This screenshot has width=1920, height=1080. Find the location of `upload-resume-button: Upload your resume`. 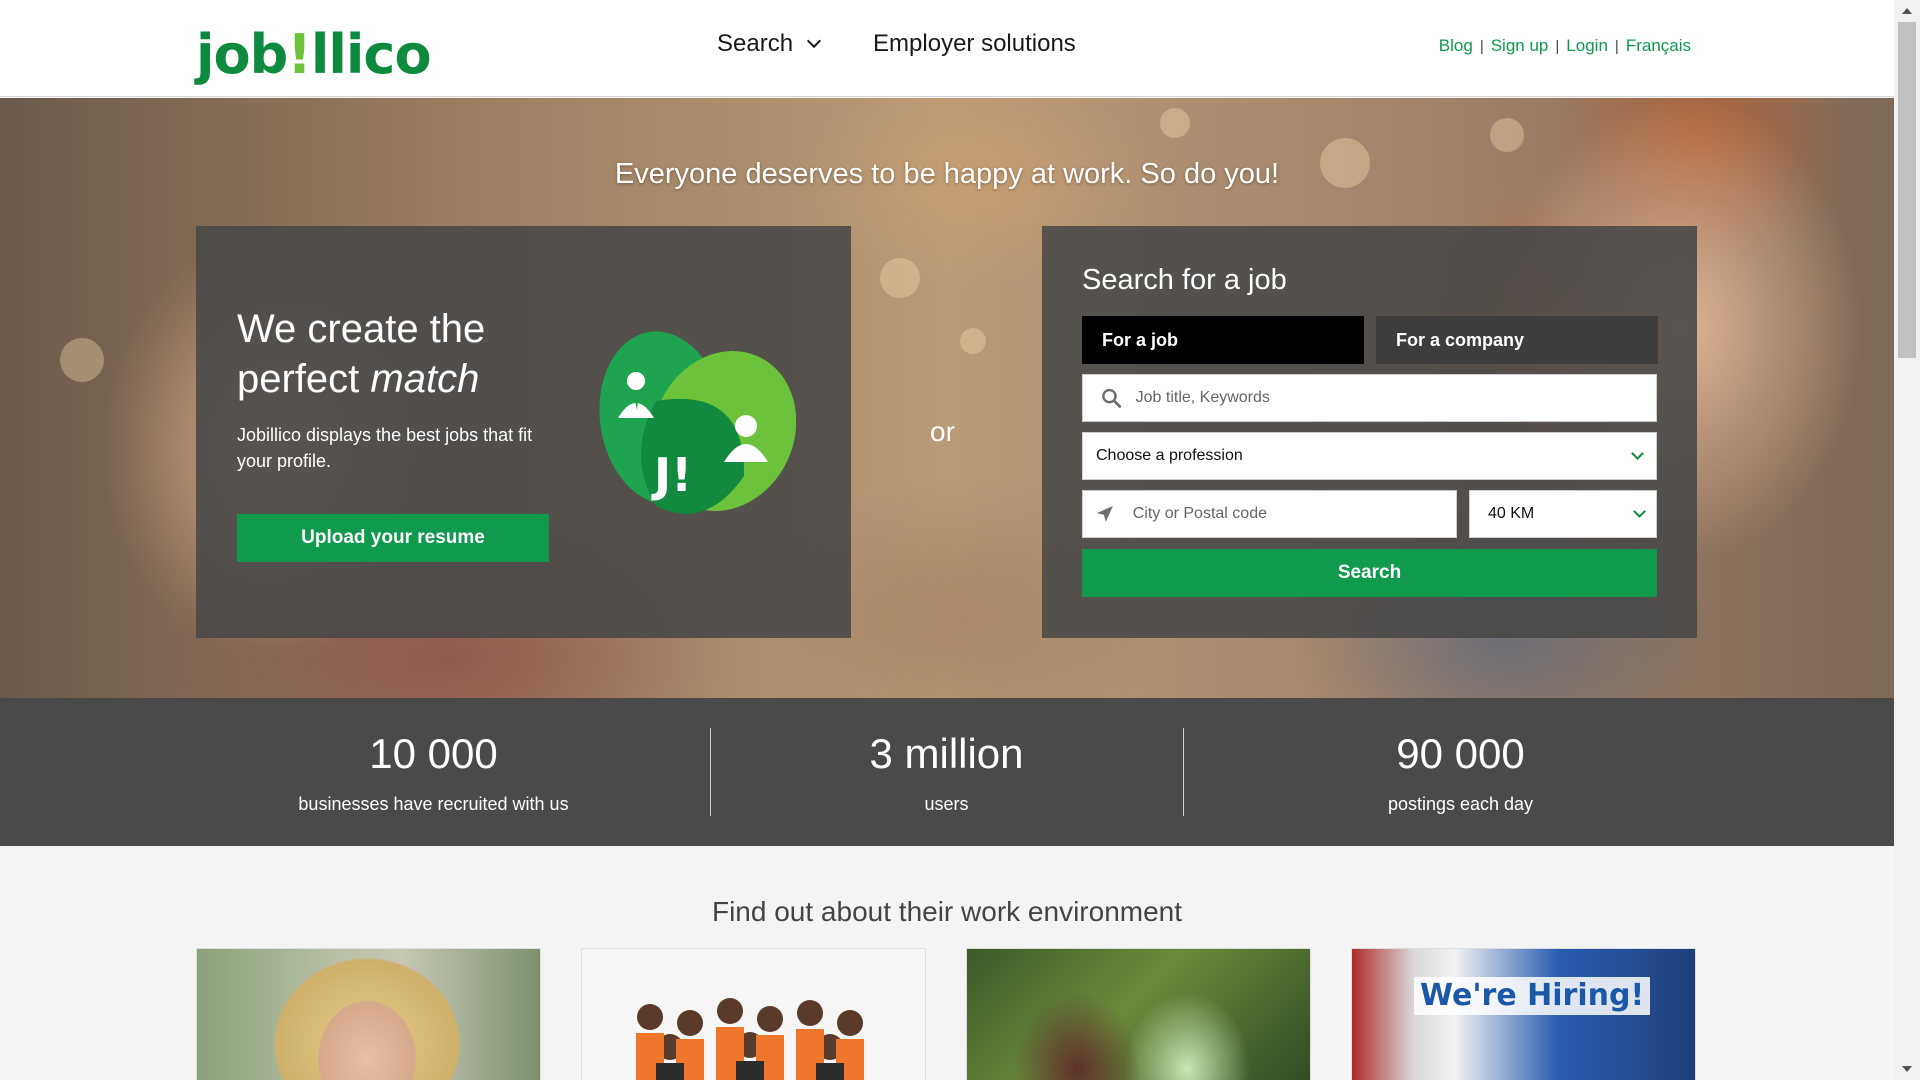

upload-resume-button: Upload your resume is located at coordinates (393, 538).